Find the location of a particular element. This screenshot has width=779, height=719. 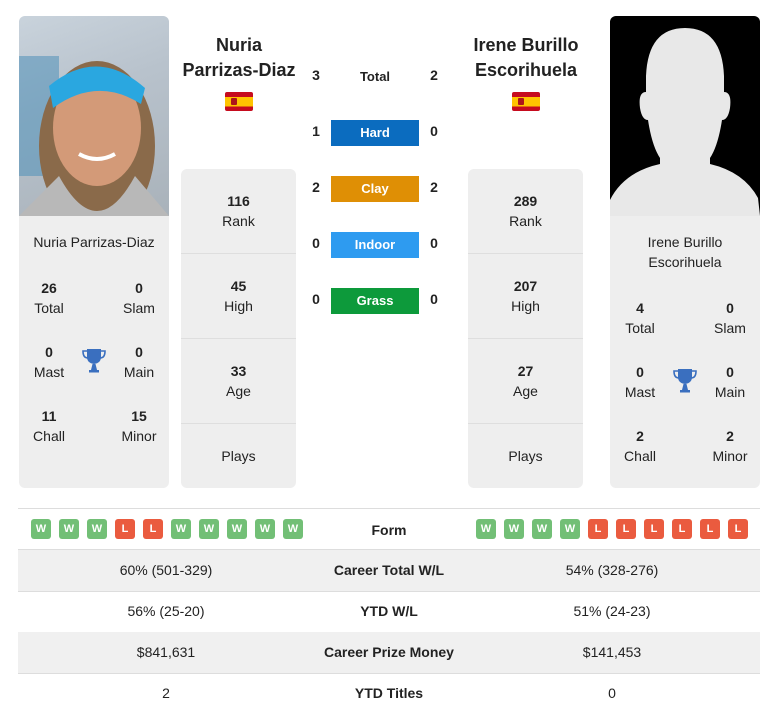

player2-rank: 289 Rank is located at coordinates (525, 211).